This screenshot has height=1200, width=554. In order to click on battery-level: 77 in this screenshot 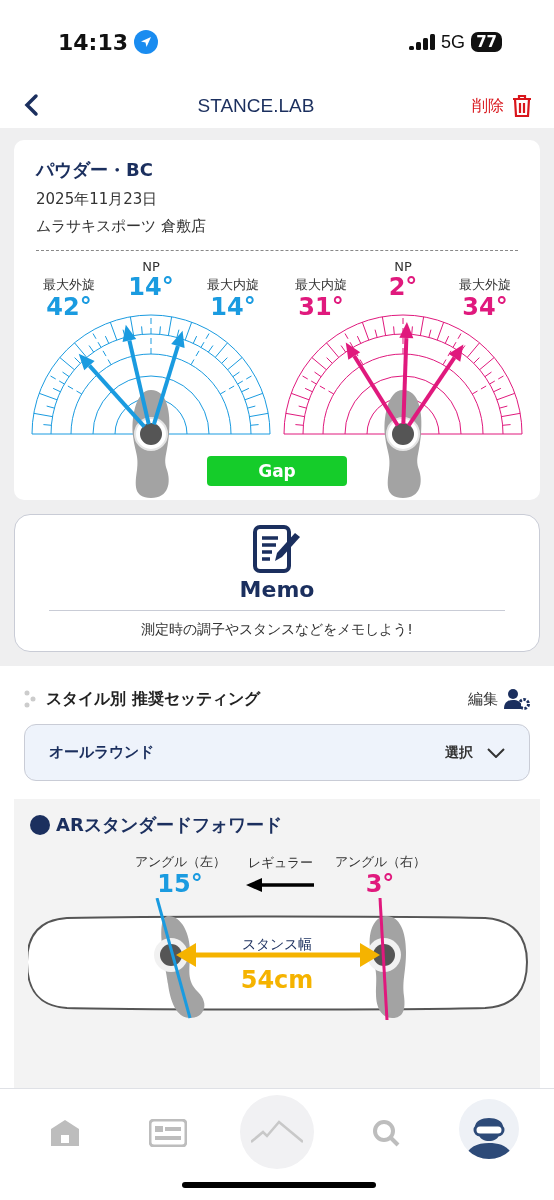, I will do `click(486, 42)`.